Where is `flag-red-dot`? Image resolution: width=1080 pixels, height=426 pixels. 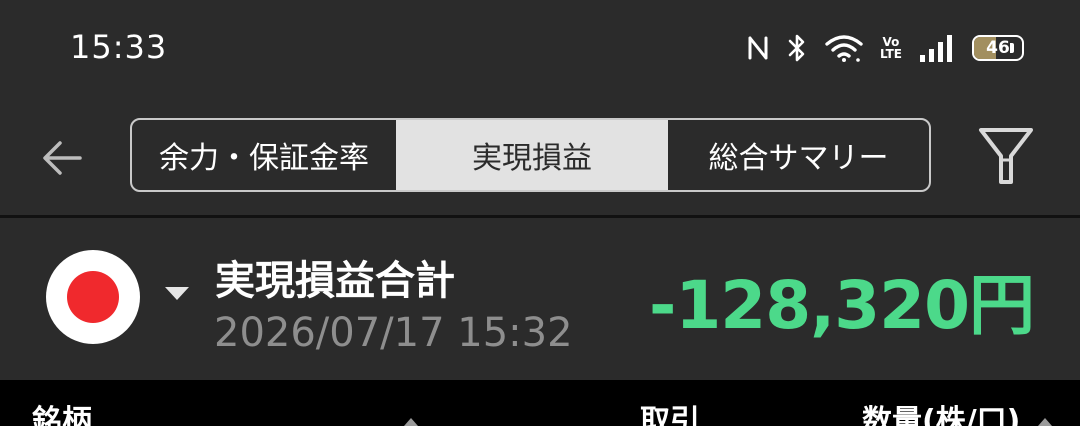 flag-red-dot is located at coordinates (93, 297).